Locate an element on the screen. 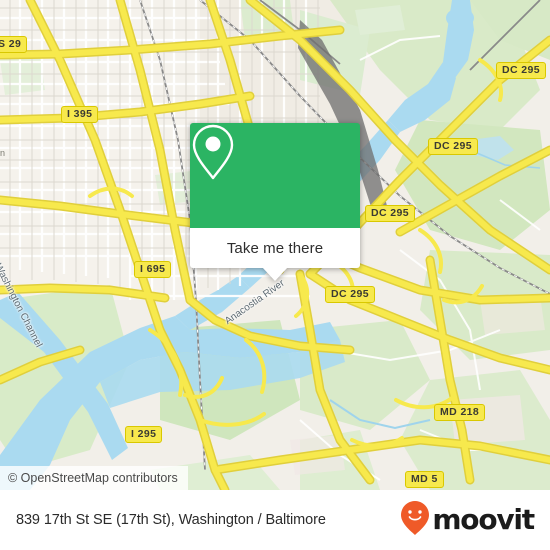 Image resolution: width=550 pixels, height=550 pixels. place-label-partial: n is located at coordinates (3, 153).